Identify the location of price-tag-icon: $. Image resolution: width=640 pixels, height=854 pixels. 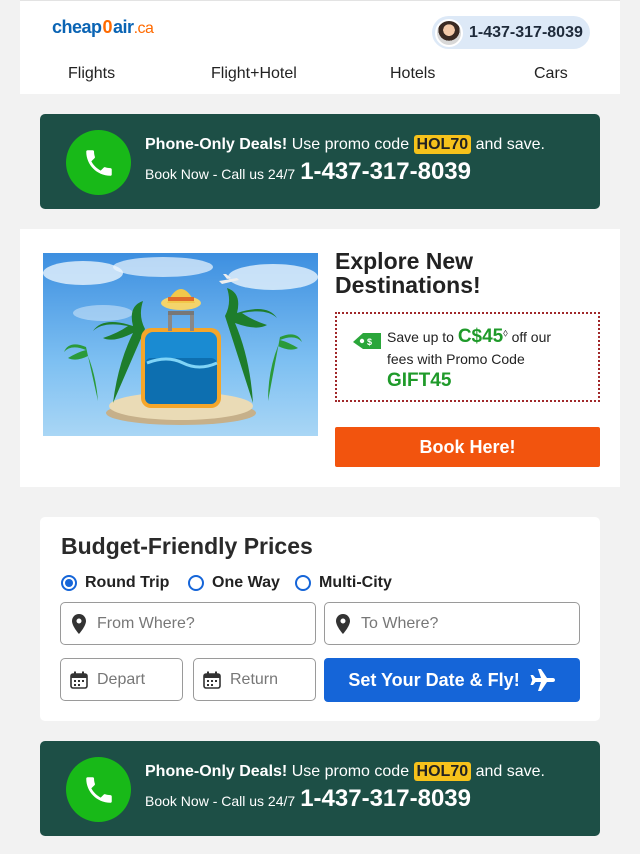
(367, 341).